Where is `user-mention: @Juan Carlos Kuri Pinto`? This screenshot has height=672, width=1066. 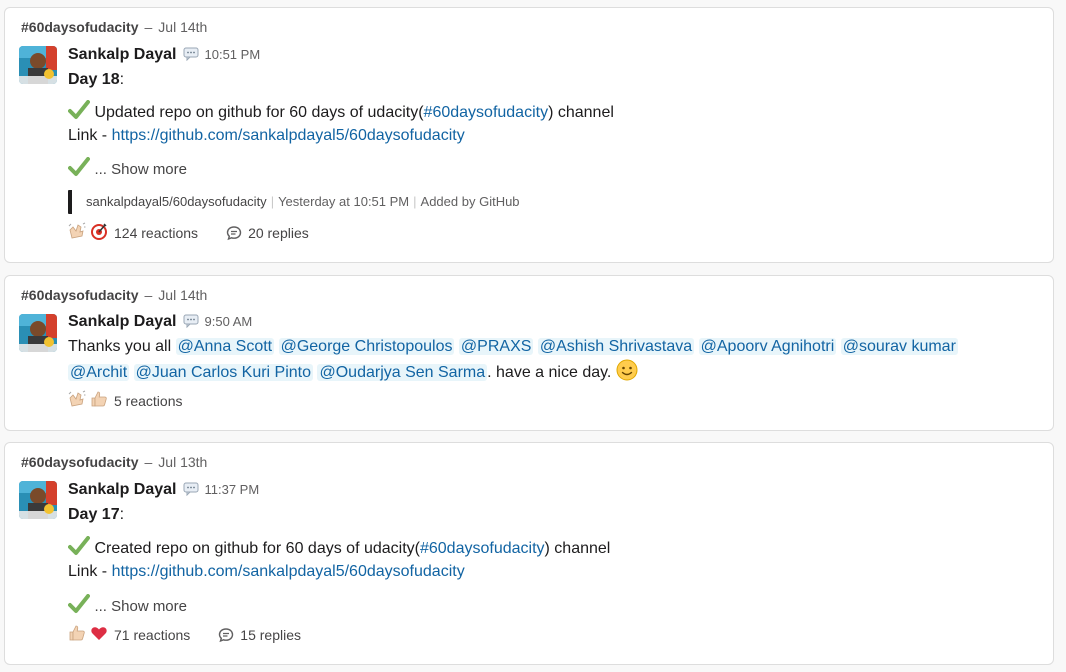 user-mention: @Juan Carlos Kuri Pinto is located at coordinates (223, 372).